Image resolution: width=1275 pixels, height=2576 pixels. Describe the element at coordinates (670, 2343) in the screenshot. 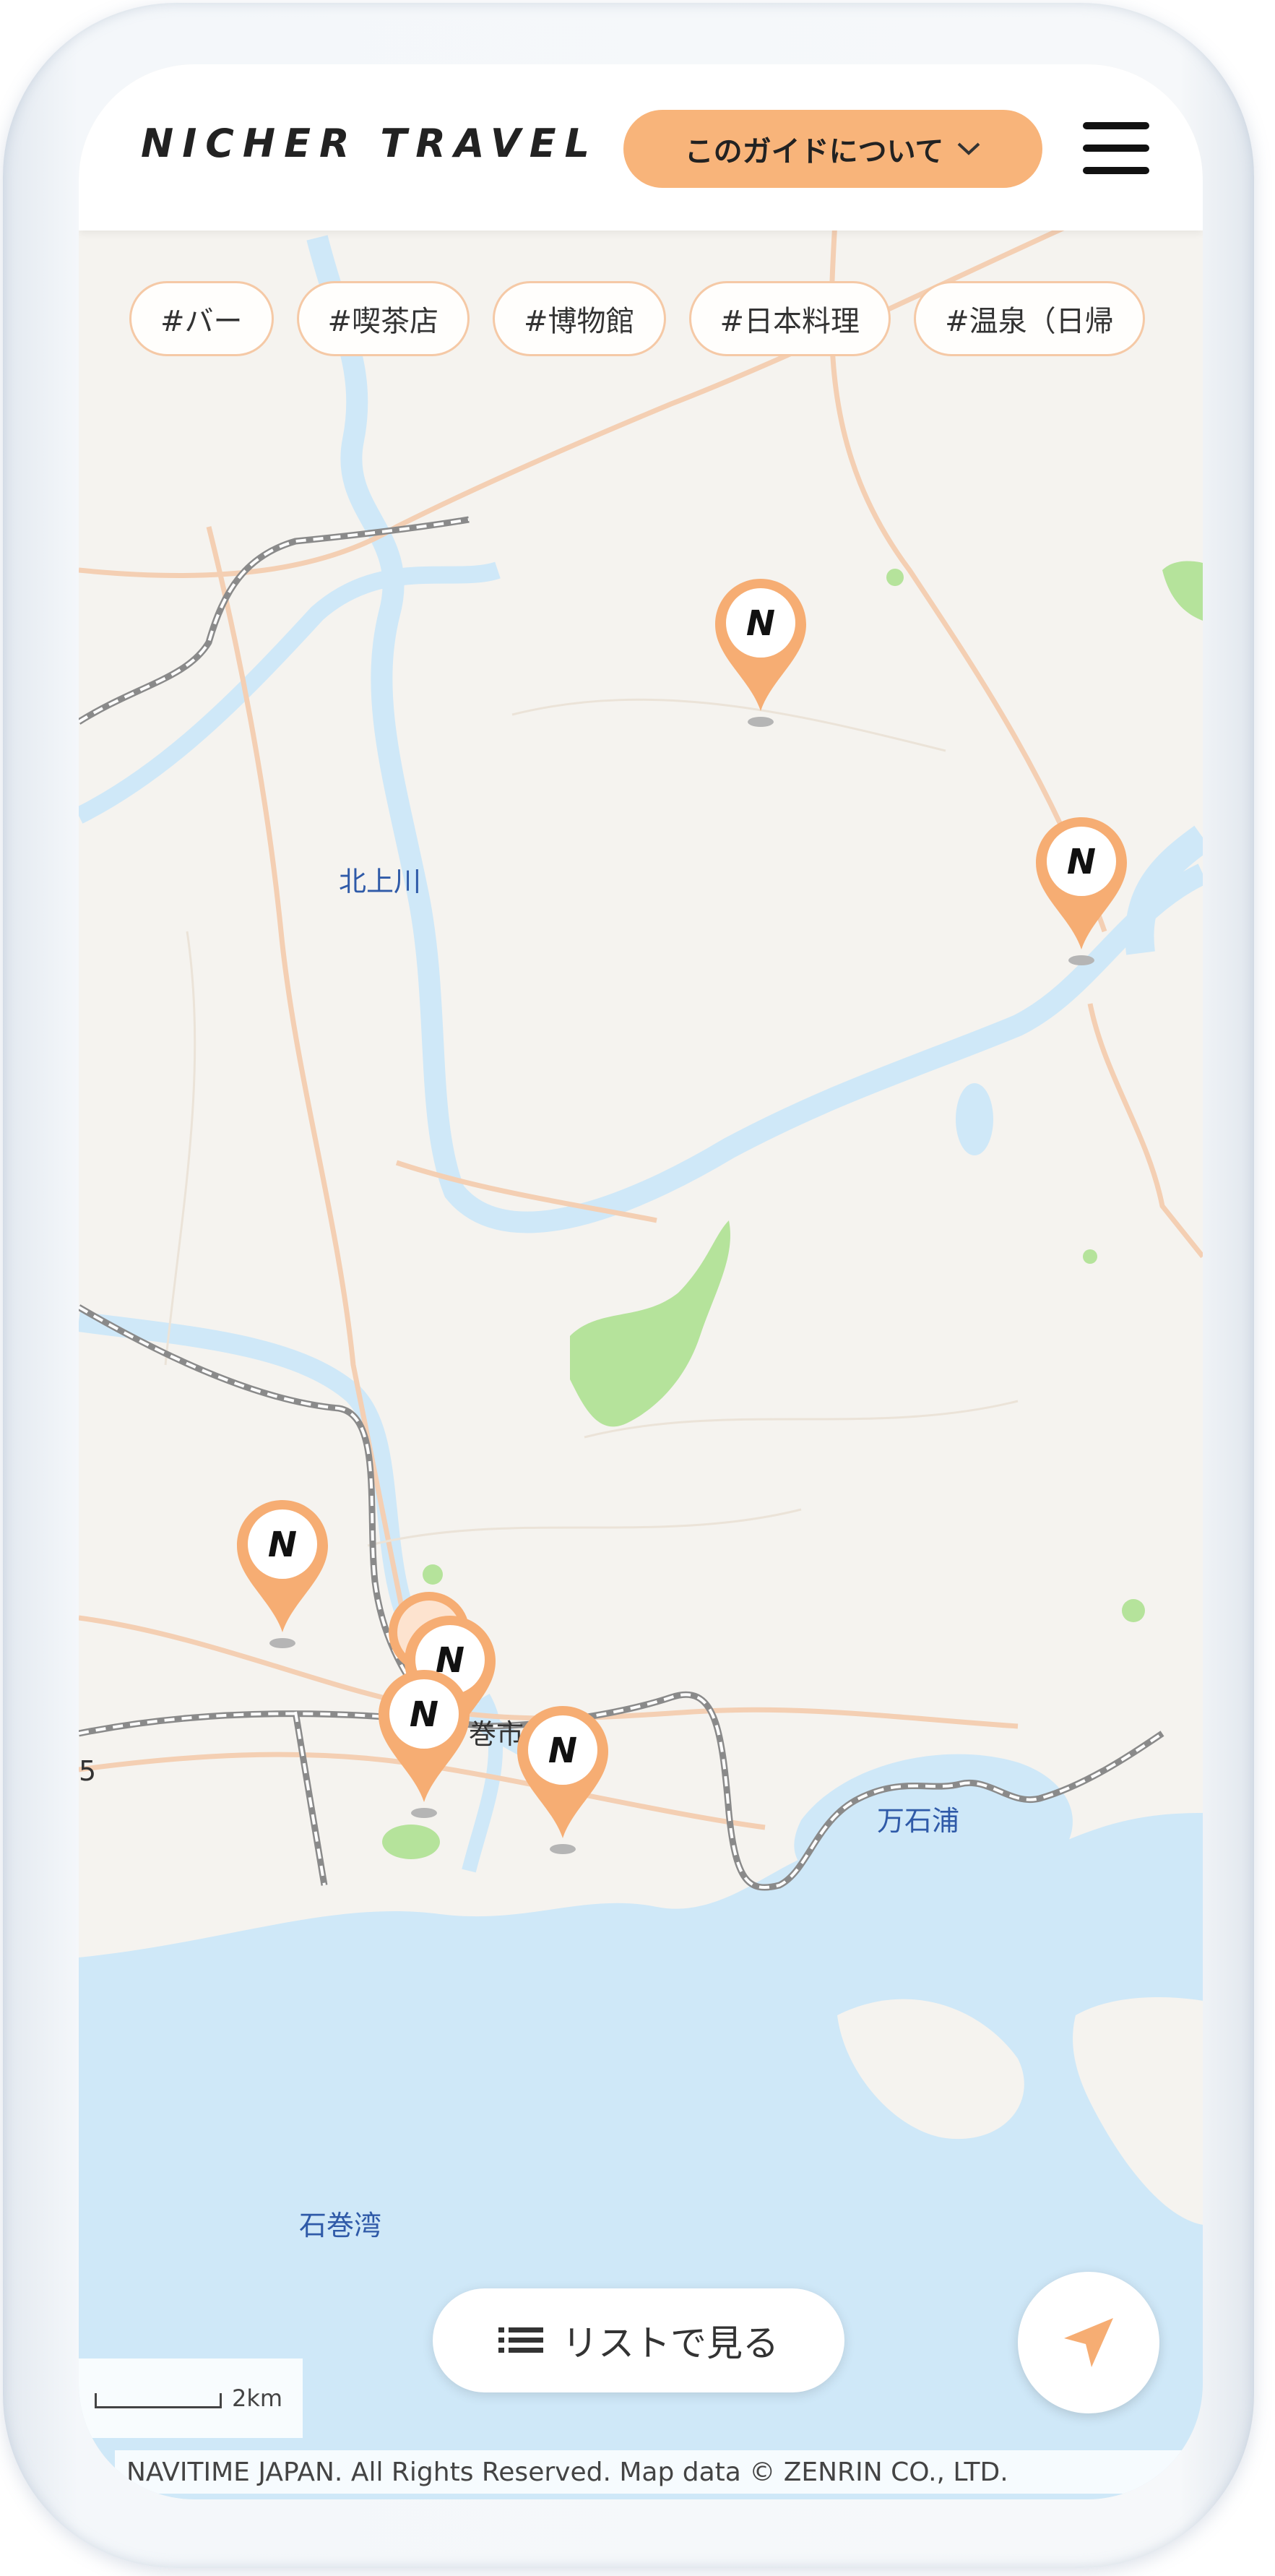

I see `view-list-label: リストで見る` at that location.